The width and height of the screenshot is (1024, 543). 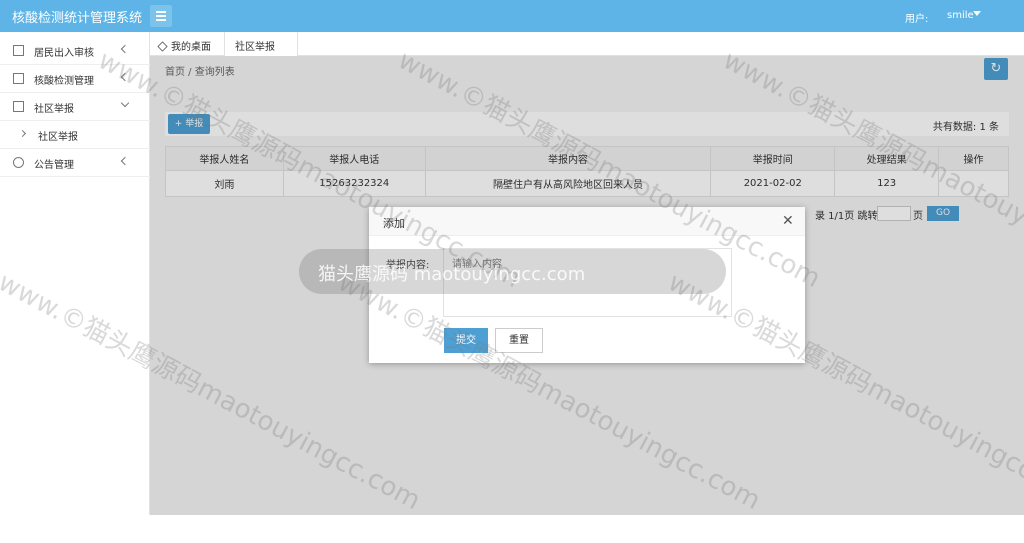 What do you see at coordinates (261, 44) in the screenshot?
I see `tab-community-report: 社区举报 ×` at bounding box center [261, 44].